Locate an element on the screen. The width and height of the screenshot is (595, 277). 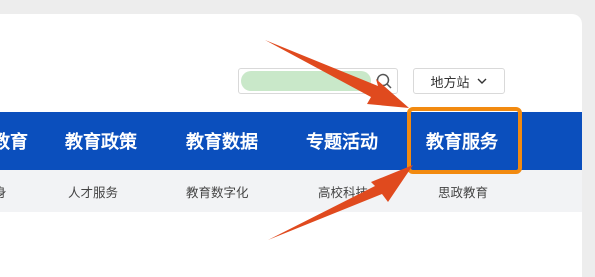
search-icon is located at coordinates (384, 81).